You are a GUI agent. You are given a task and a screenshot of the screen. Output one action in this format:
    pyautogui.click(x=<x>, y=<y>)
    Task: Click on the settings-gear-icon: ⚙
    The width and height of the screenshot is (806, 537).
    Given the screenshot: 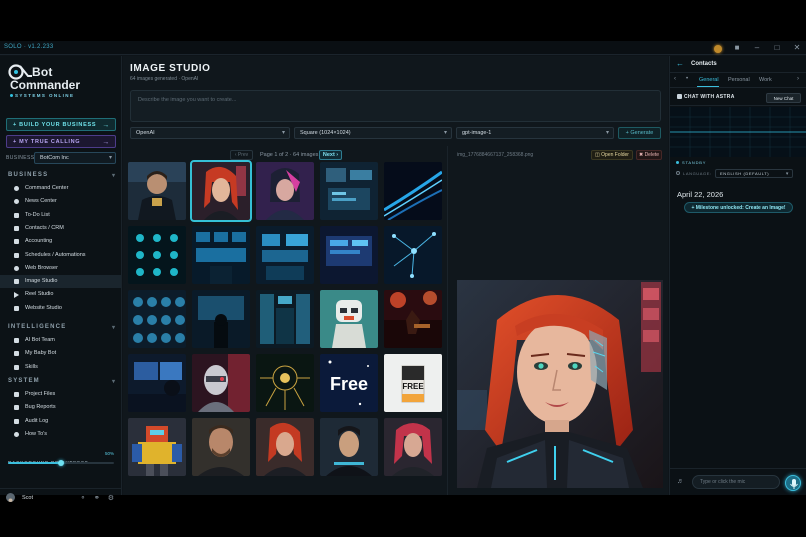 What is the action you would take?
    pyautogui.click(x=111, y=498)
    